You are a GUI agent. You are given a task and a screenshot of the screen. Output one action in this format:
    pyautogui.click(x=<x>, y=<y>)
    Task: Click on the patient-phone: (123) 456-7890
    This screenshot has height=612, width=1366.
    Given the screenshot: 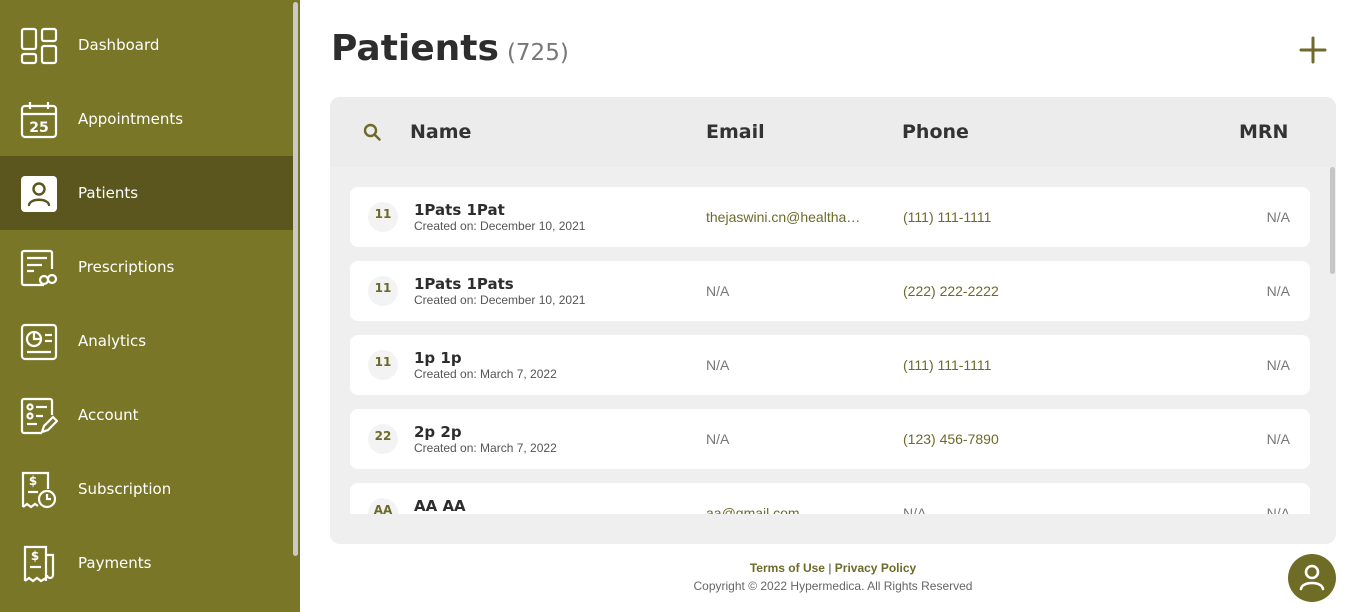 What is the action you would take?
    pyautogui.click(x=951, y=439)
    